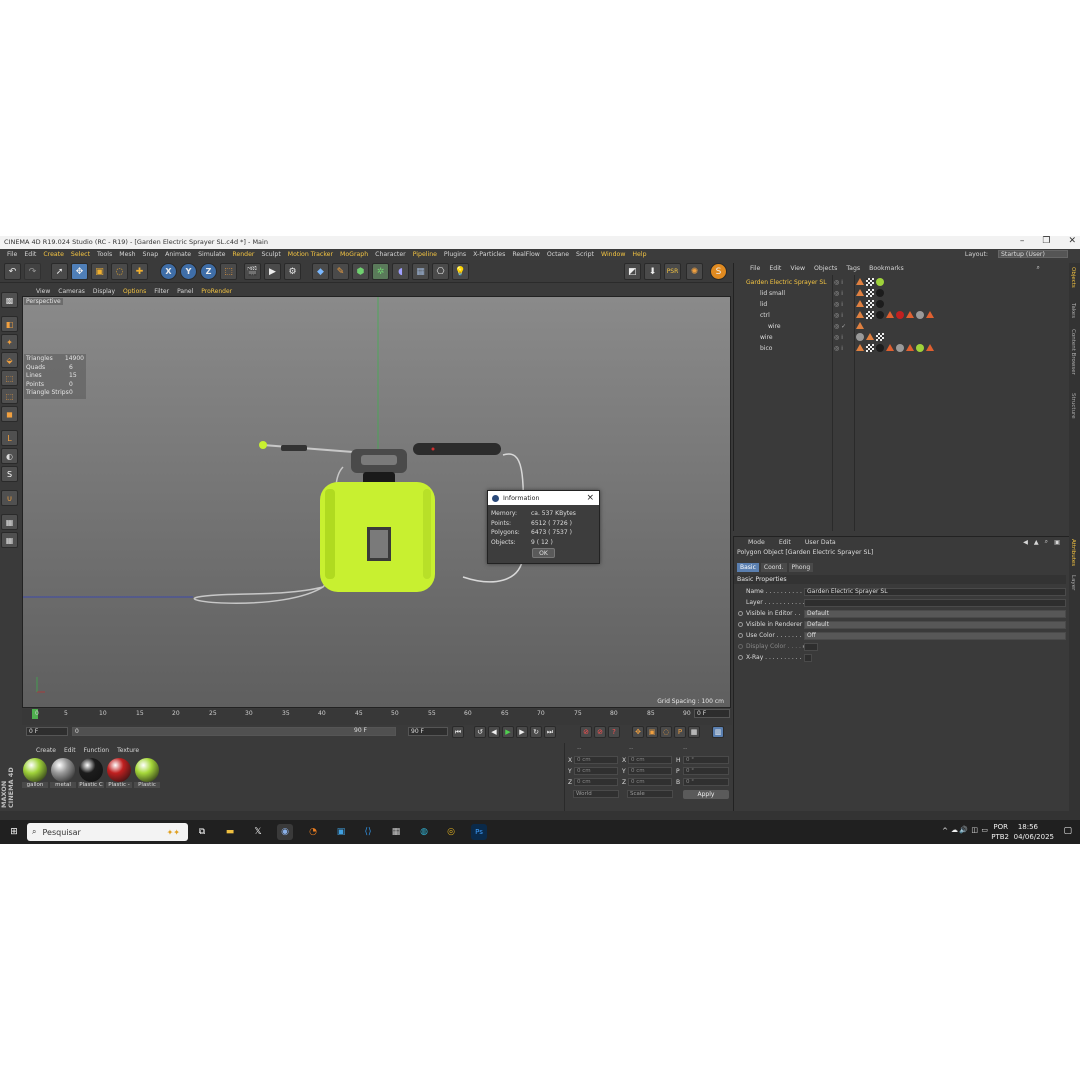  What do you see at coordinates (12, 254) in the screenshot?
I see `menu-file: File` at bounding box center [12, 254].